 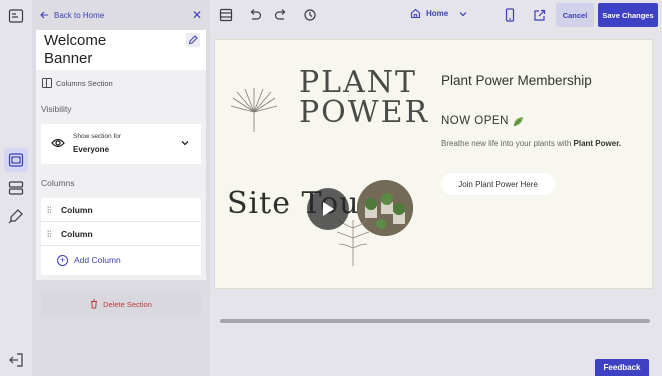 I want to click on exit-icon, so click(x=16, y=360).